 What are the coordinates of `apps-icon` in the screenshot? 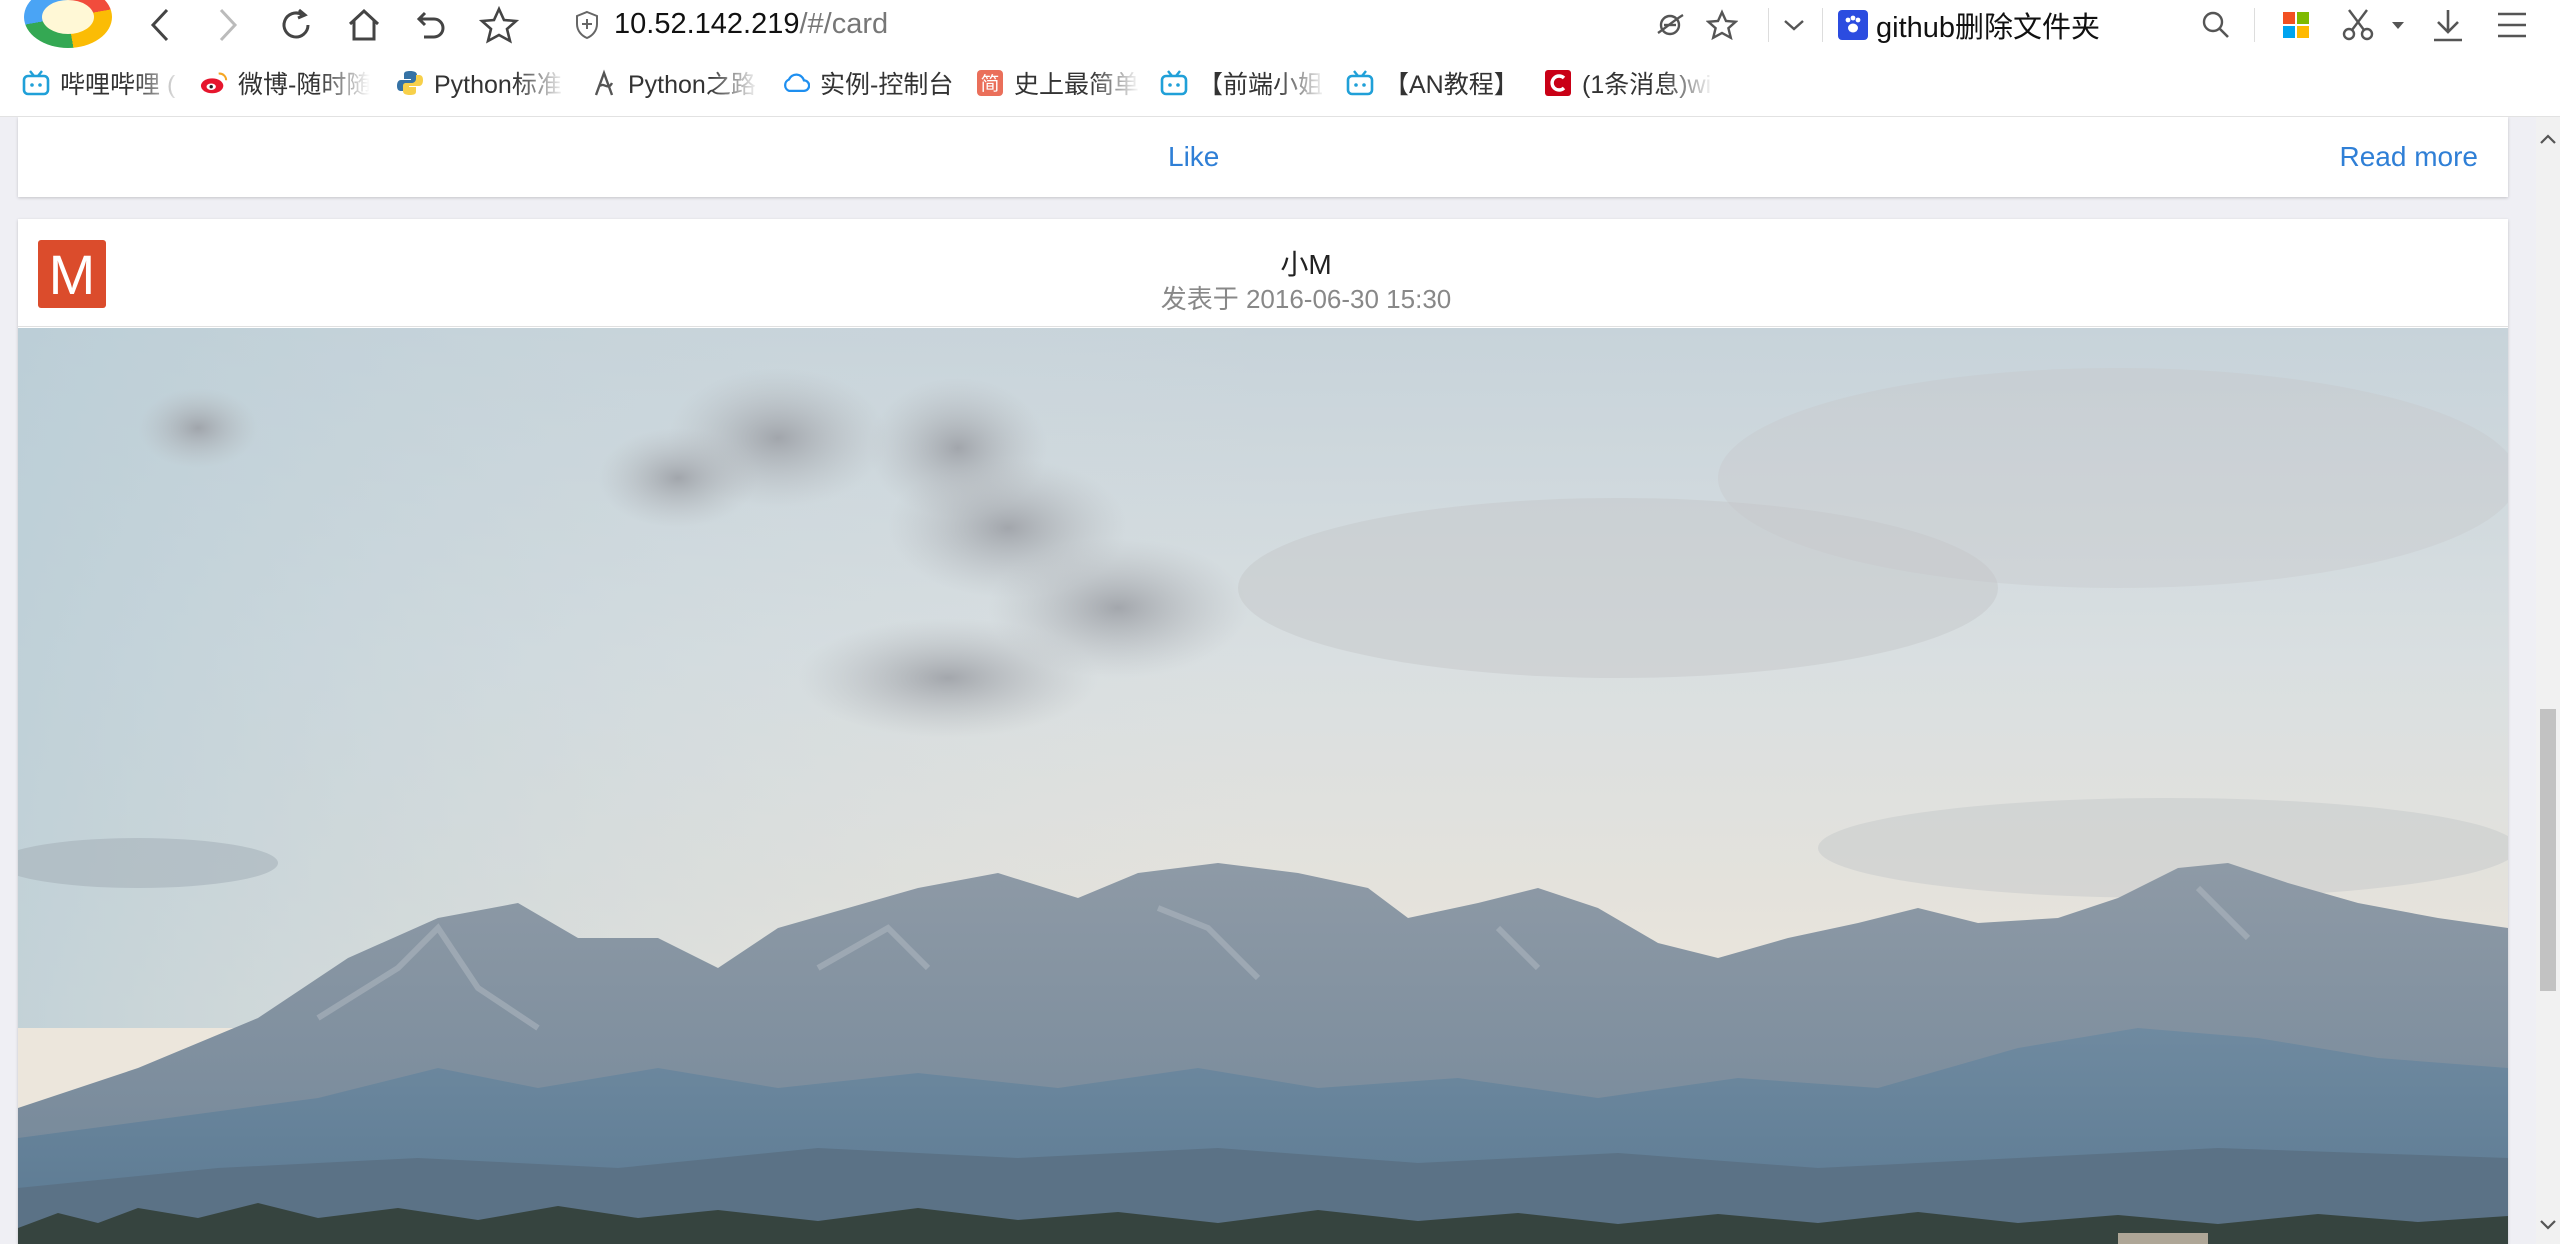 It's located at (2296, 24).